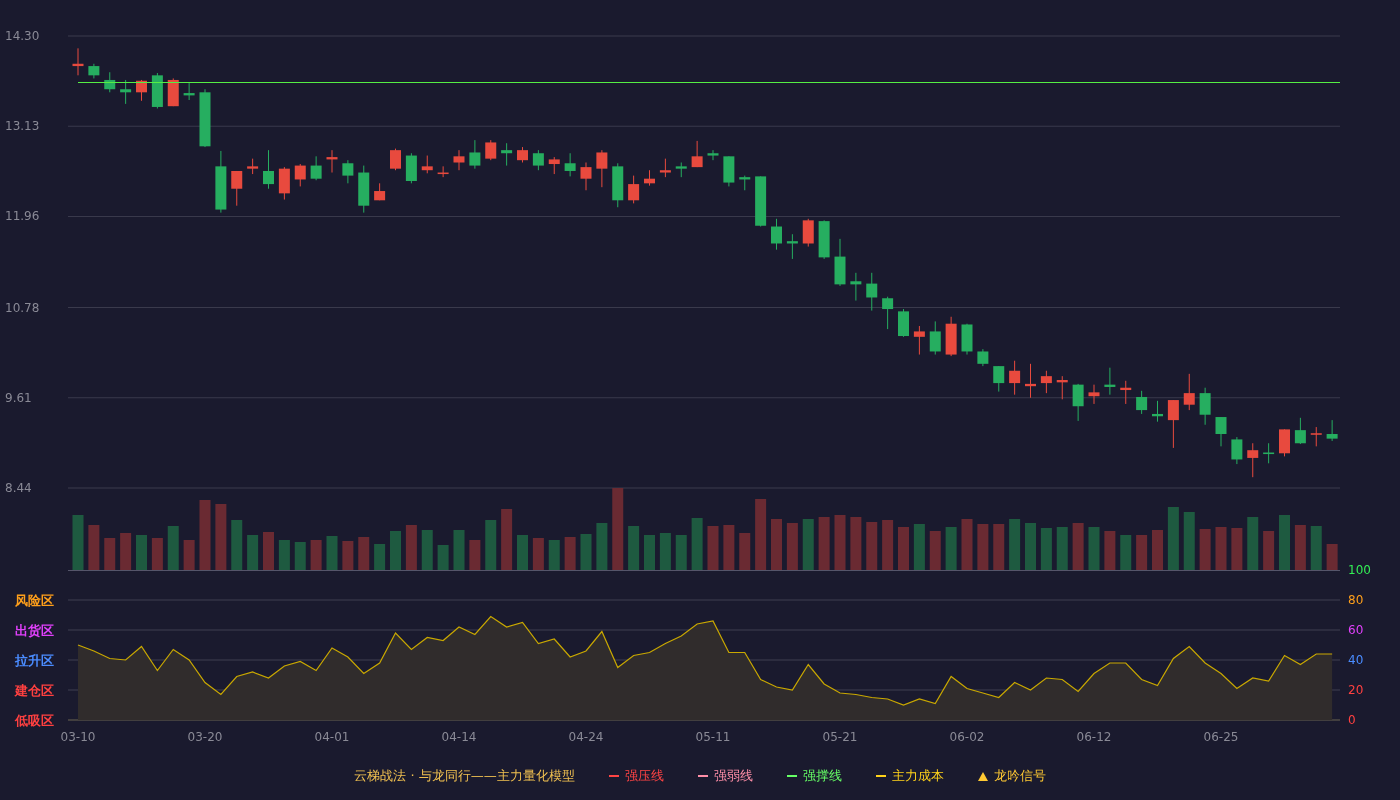 Image resolution: width=1400 pixels, height=800 pixels. What do you see at coordinates (1356, 600) in the screenshot?
I see `axis-label: 80` at bounding box center [1356, 600].